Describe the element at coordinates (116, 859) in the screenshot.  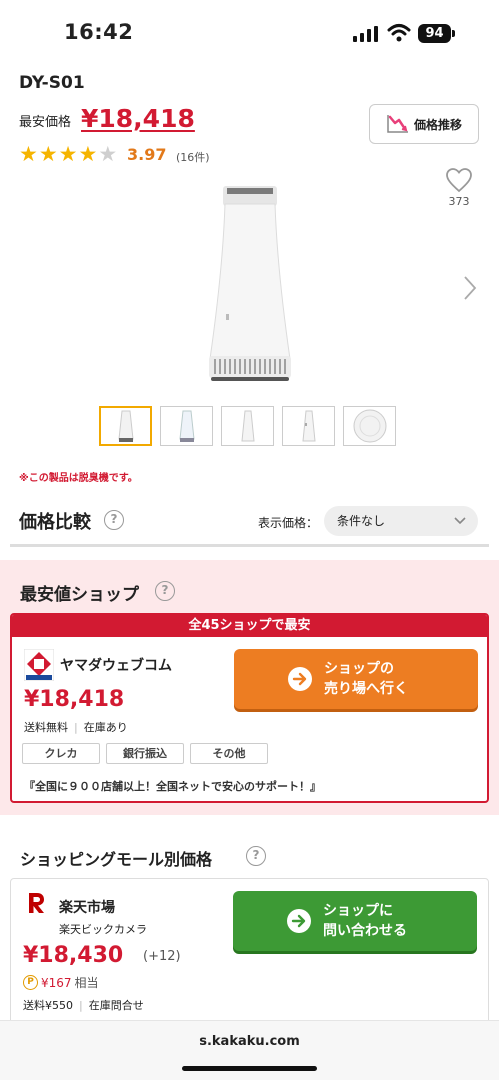
I see `mall-price-title: ショッピングモール別価格` at that location.